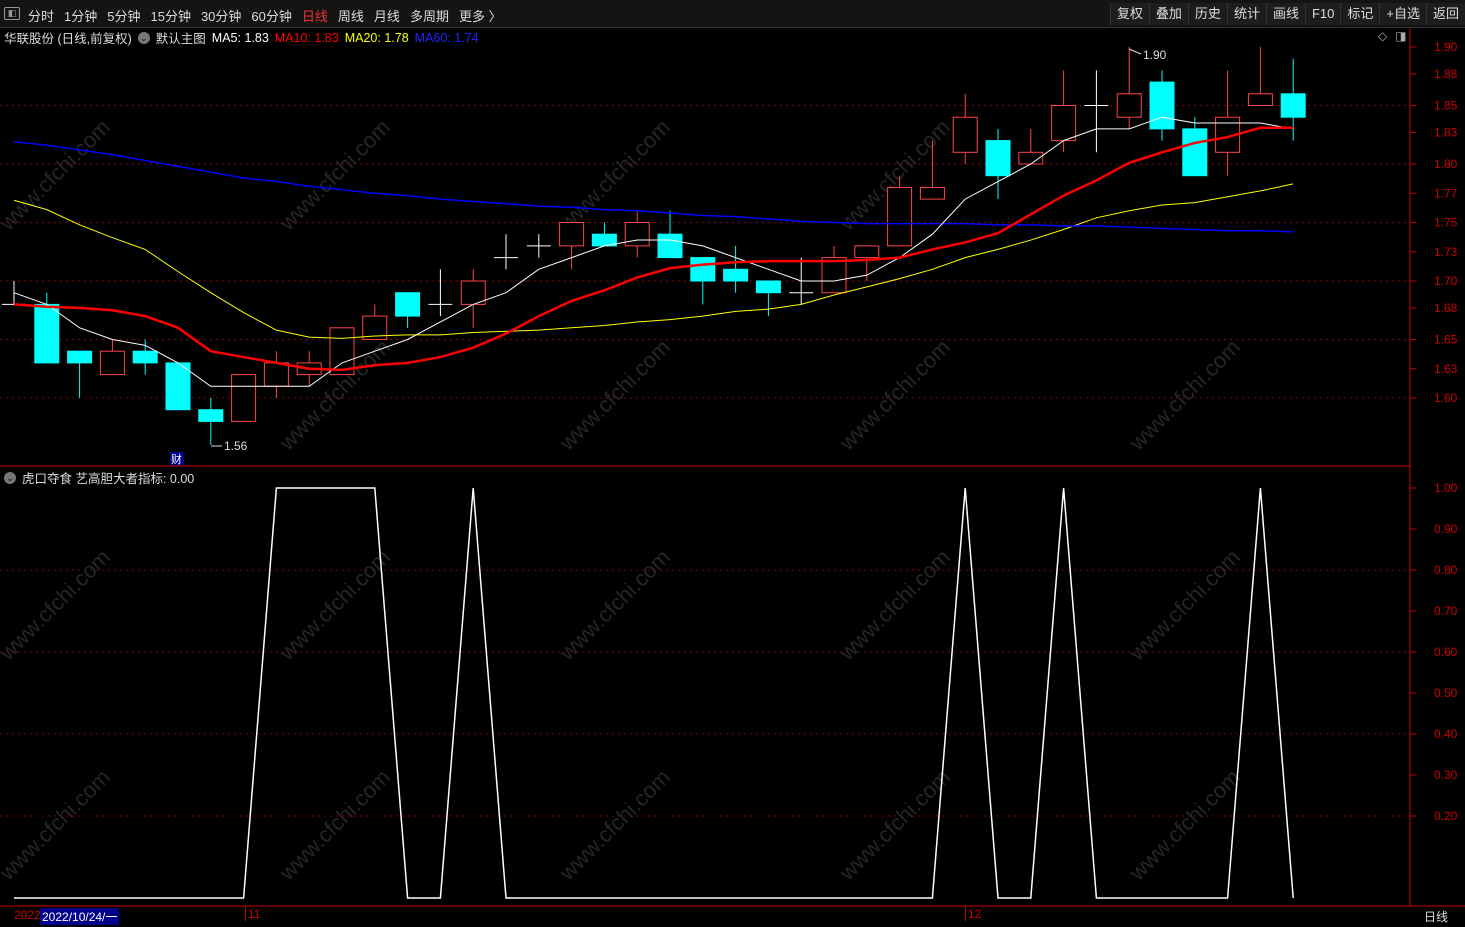  What do you see at coordinates (1446, 340) in the screenshot?
I see `y-tick-label: 1.65` at bounding box center [1446, 340].